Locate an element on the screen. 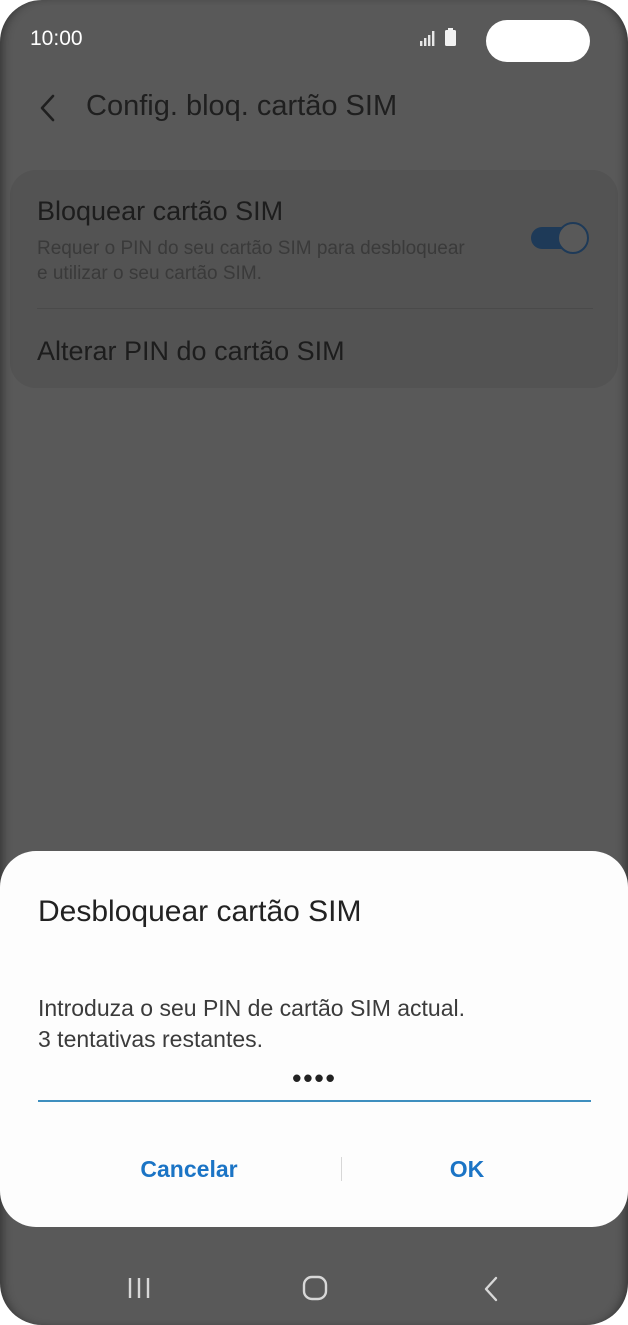 Image resolution: width=628 pixels, height=1325 pixels. cancel-button: Cancelar is located at coordinates (189, 1169).